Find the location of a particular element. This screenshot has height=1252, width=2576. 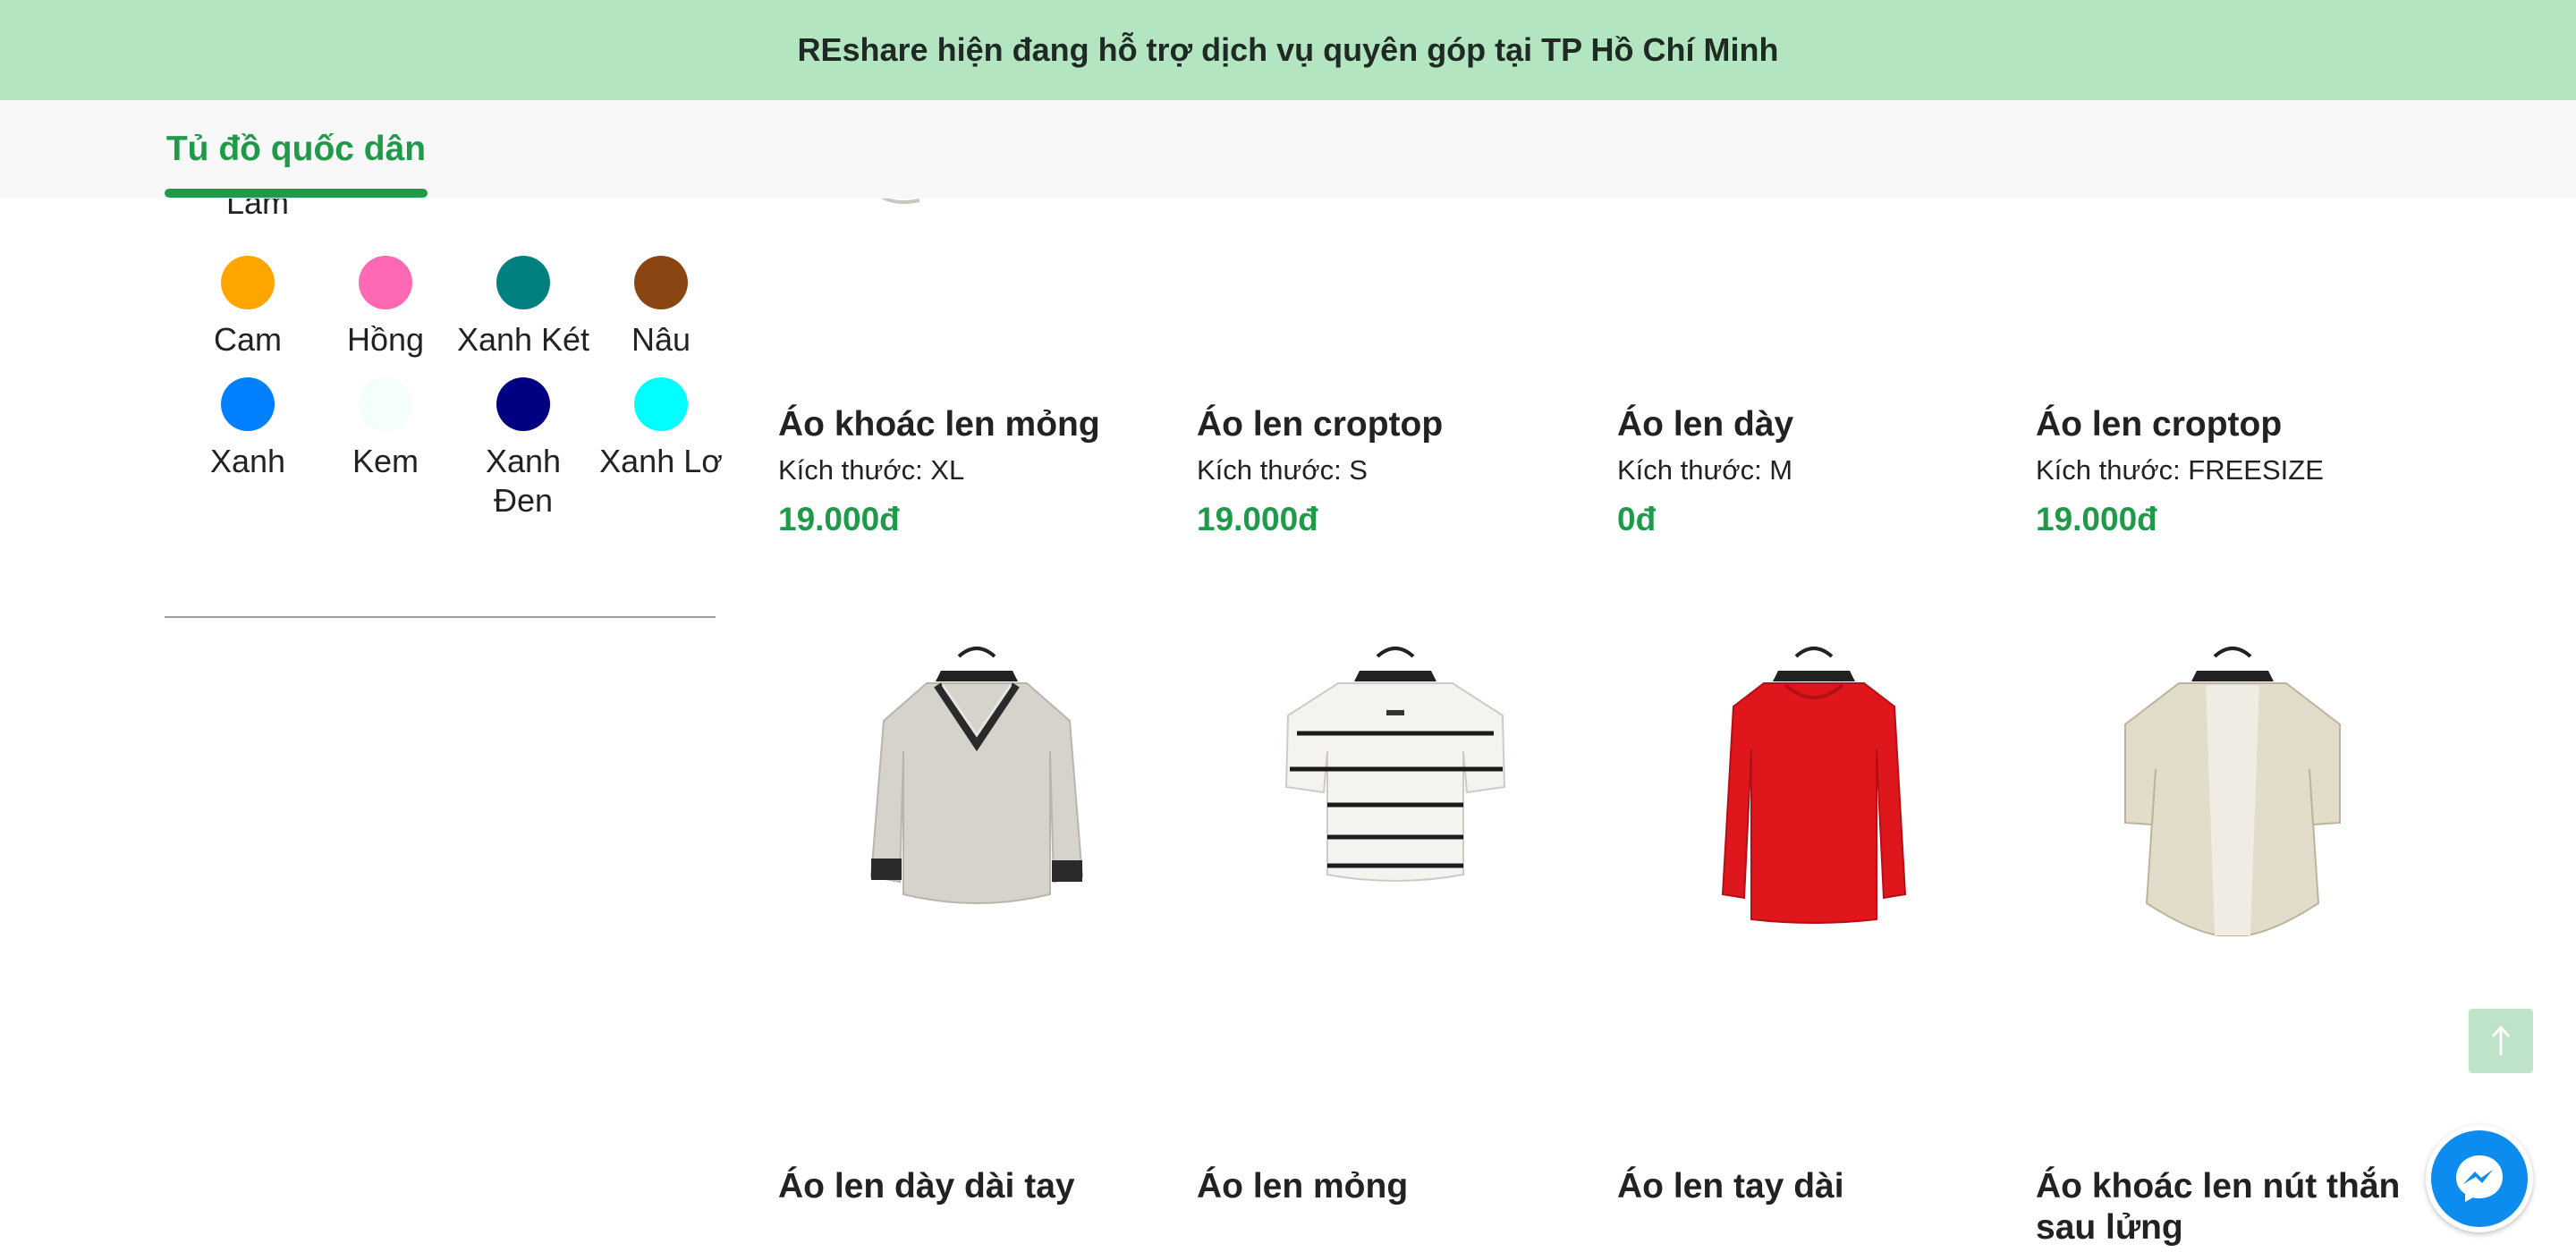

color-option-cam: Cam is located at coordinates (248, 308).